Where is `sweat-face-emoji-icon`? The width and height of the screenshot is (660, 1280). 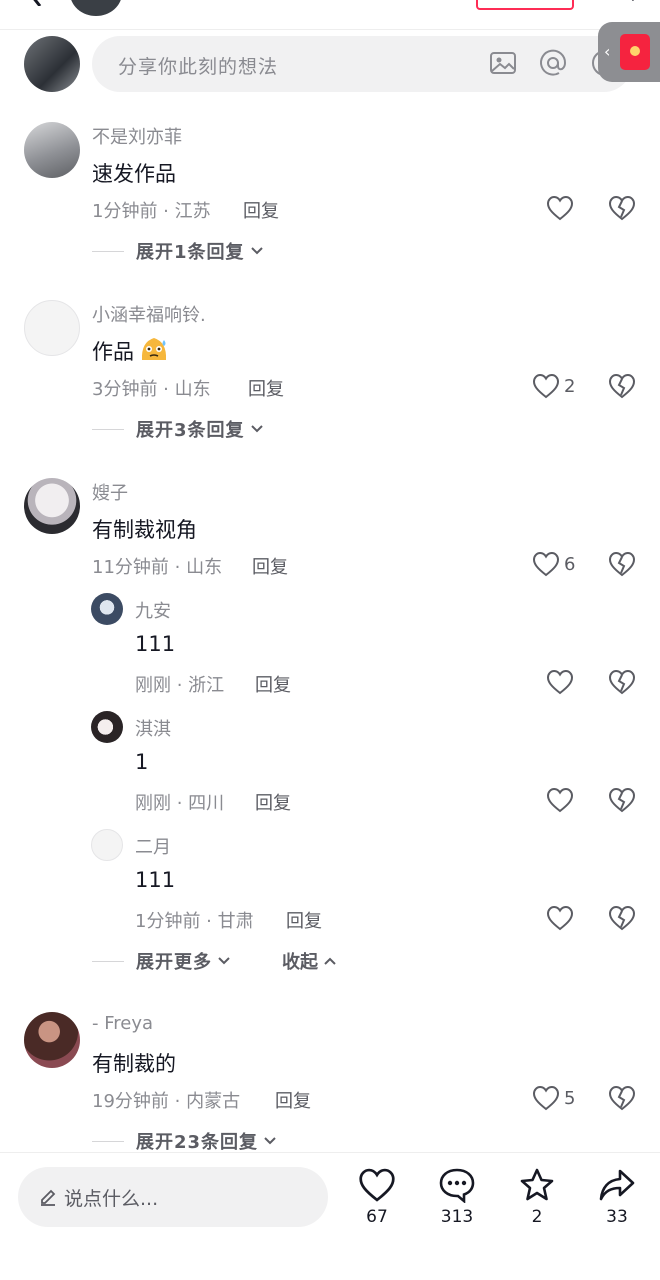 sweat-face-emoji-icon is located at coordinates (154, 349).